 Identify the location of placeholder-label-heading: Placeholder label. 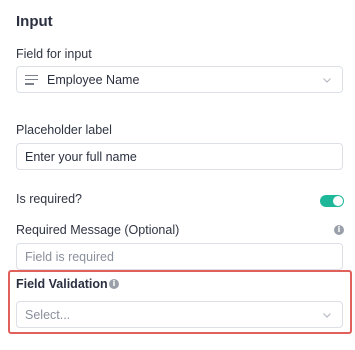
(64, 130).